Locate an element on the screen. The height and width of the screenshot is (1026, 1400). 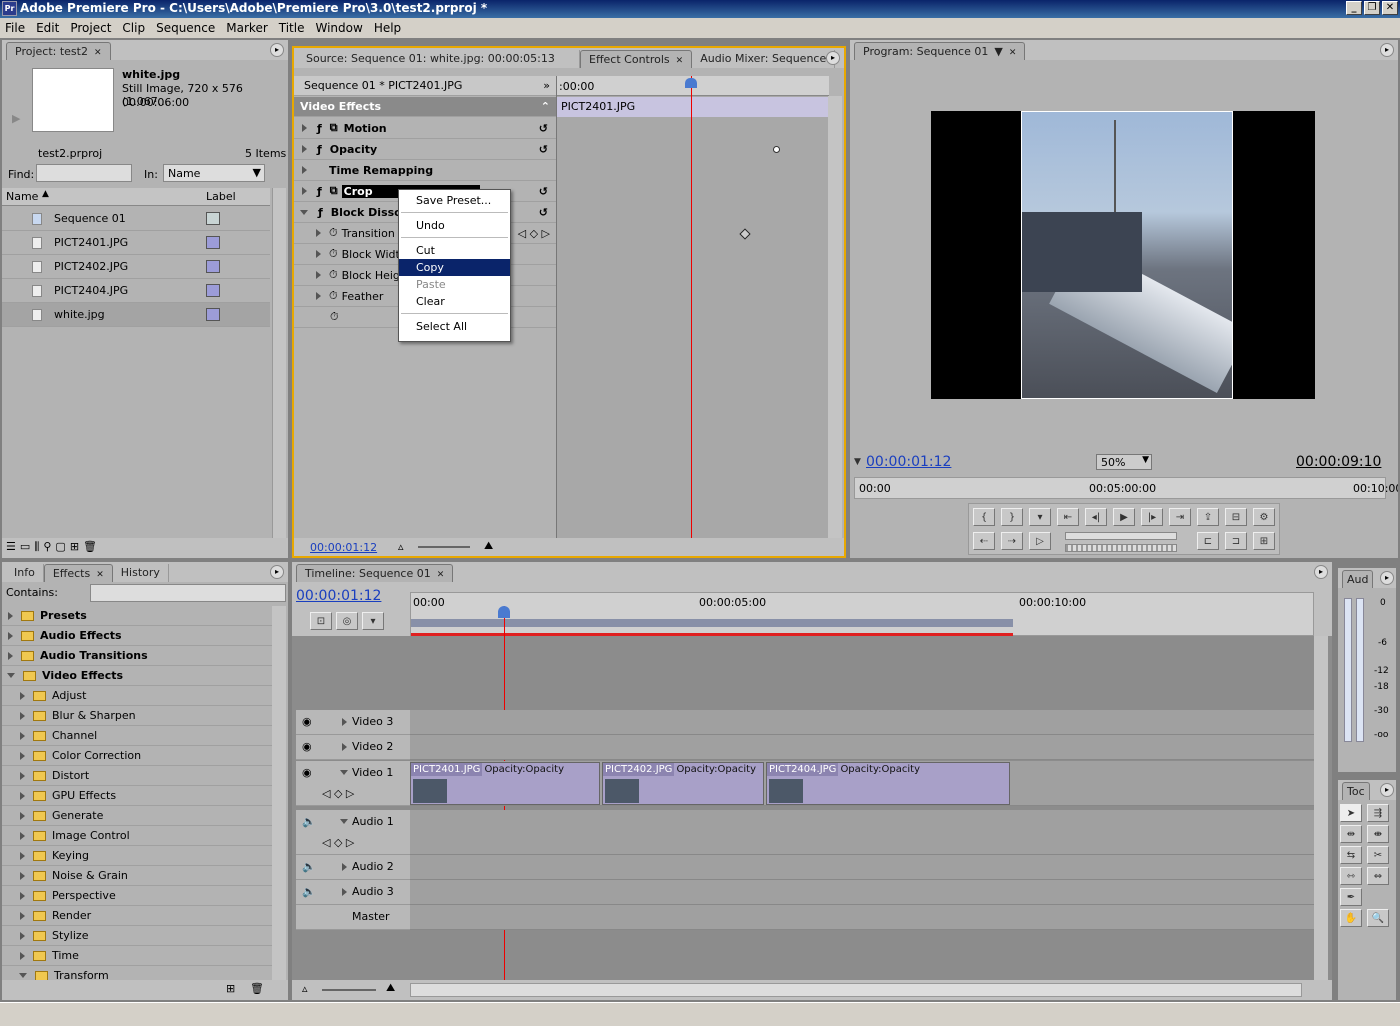
folder-audio-transitions: Audio Transitions is located at coordinates (137, 656).